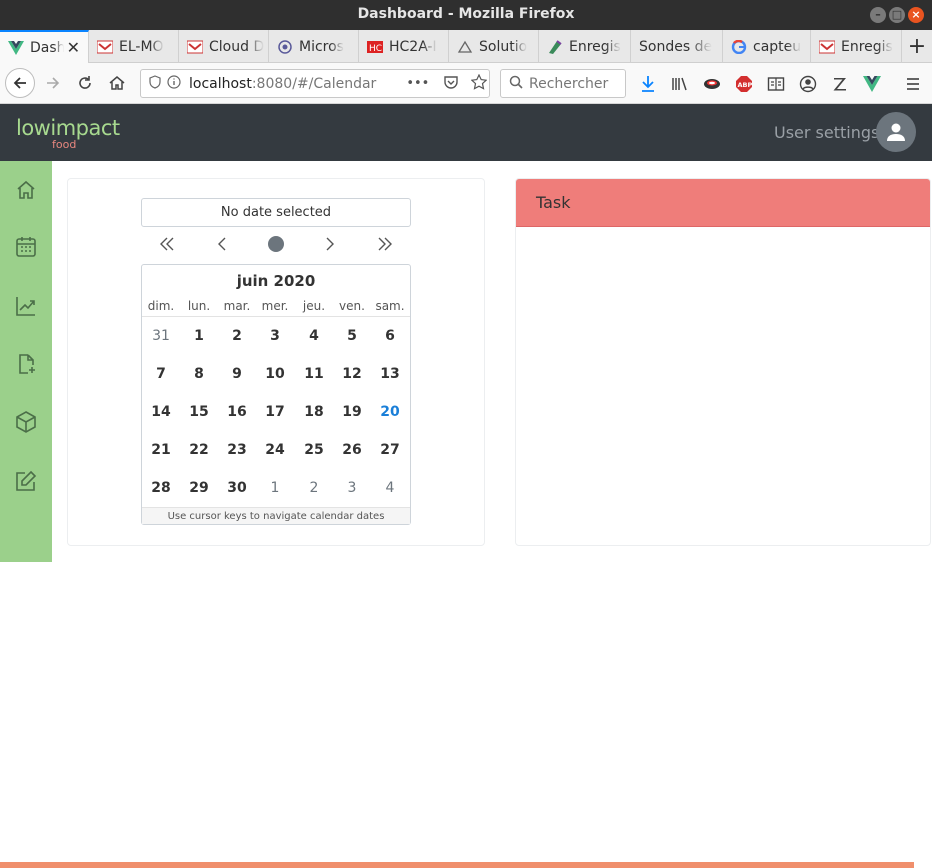 The height and width of the screenshot is (868, 932). I want to click on vue-devtools-icon, so click(872, 84).